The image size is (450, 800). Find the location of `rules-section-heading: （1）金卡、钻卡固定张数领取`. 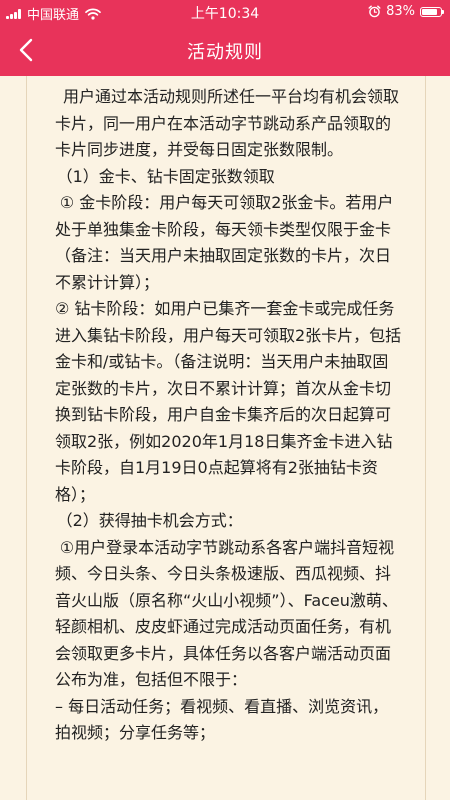

rules-section-heading: （1）金卡、钻卡固定张数领取 is located at coordinates (165, 176).